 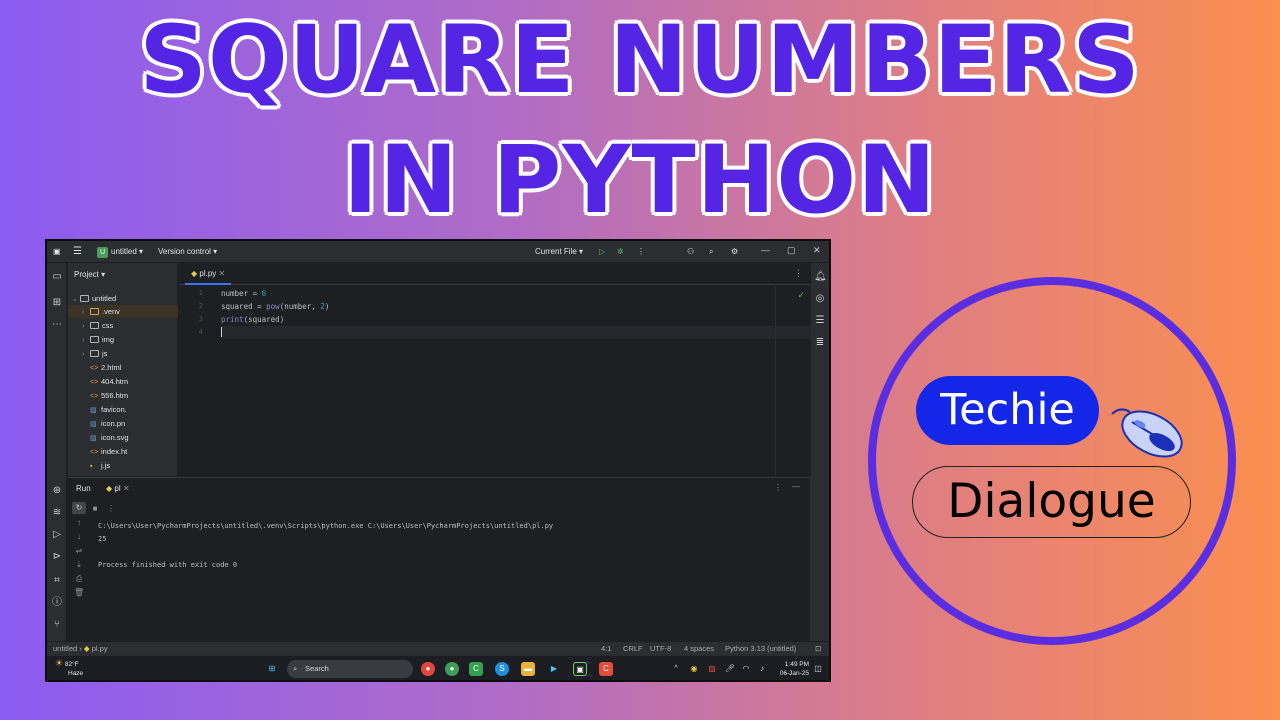 I want to click on line-ending: CRLF, so click(x=633, y=649).